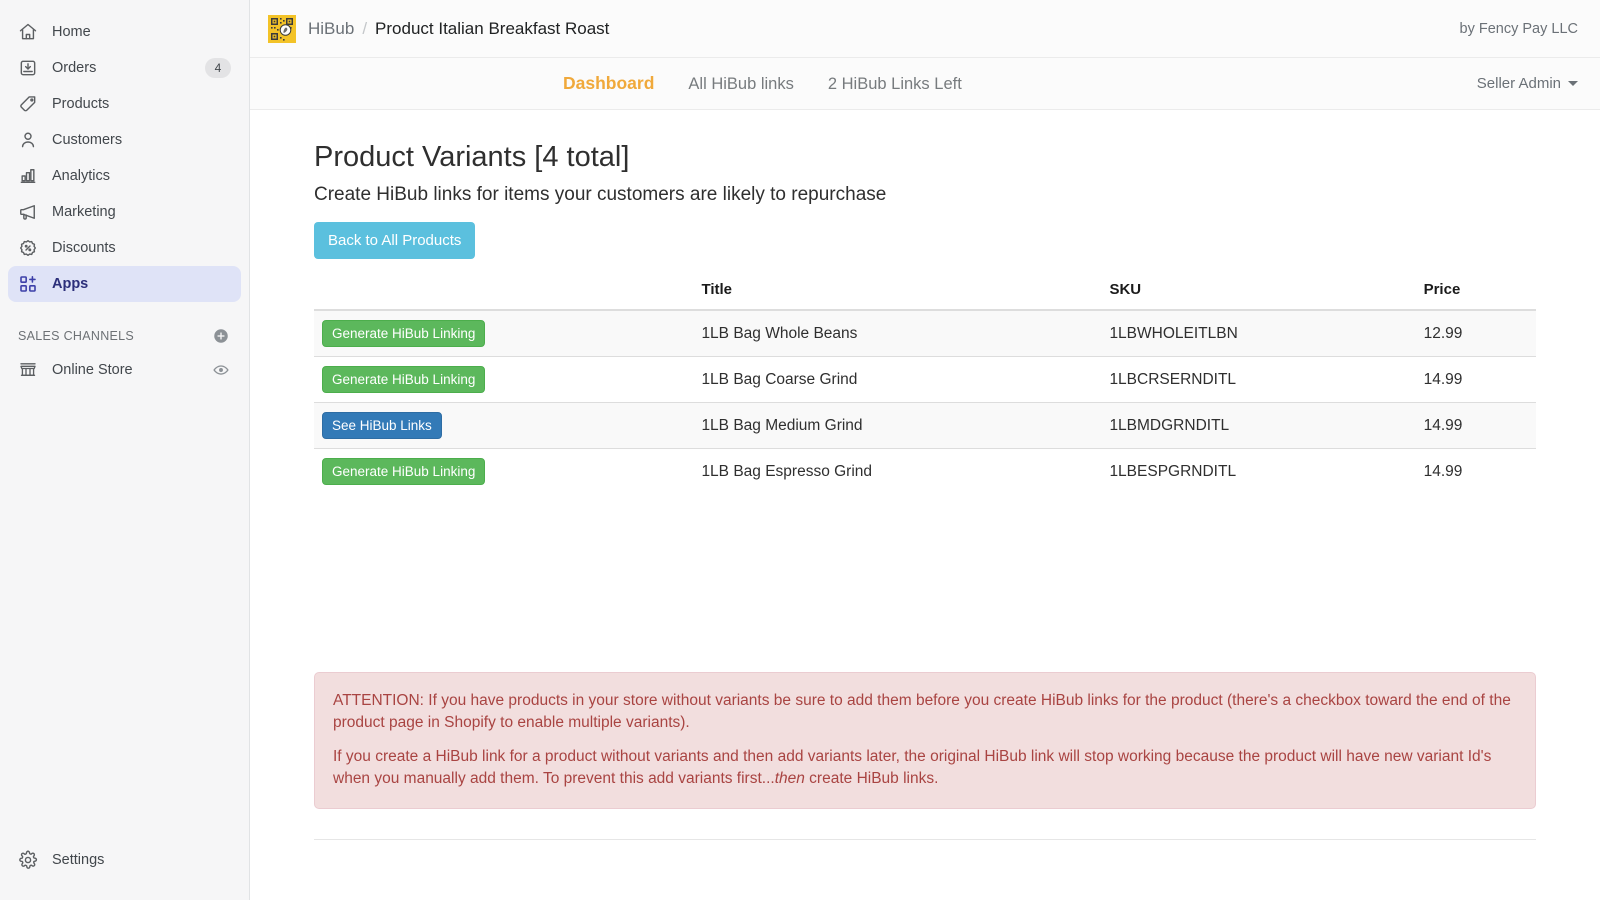 Image resolution: width=1600 pixels, height=900 pixels. I want to click on storefront-icon, so click(28, 370).